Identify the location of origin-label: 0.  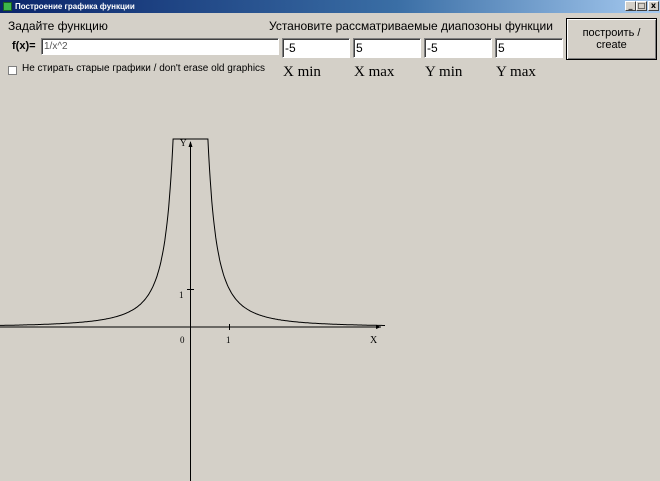
(182, 340).